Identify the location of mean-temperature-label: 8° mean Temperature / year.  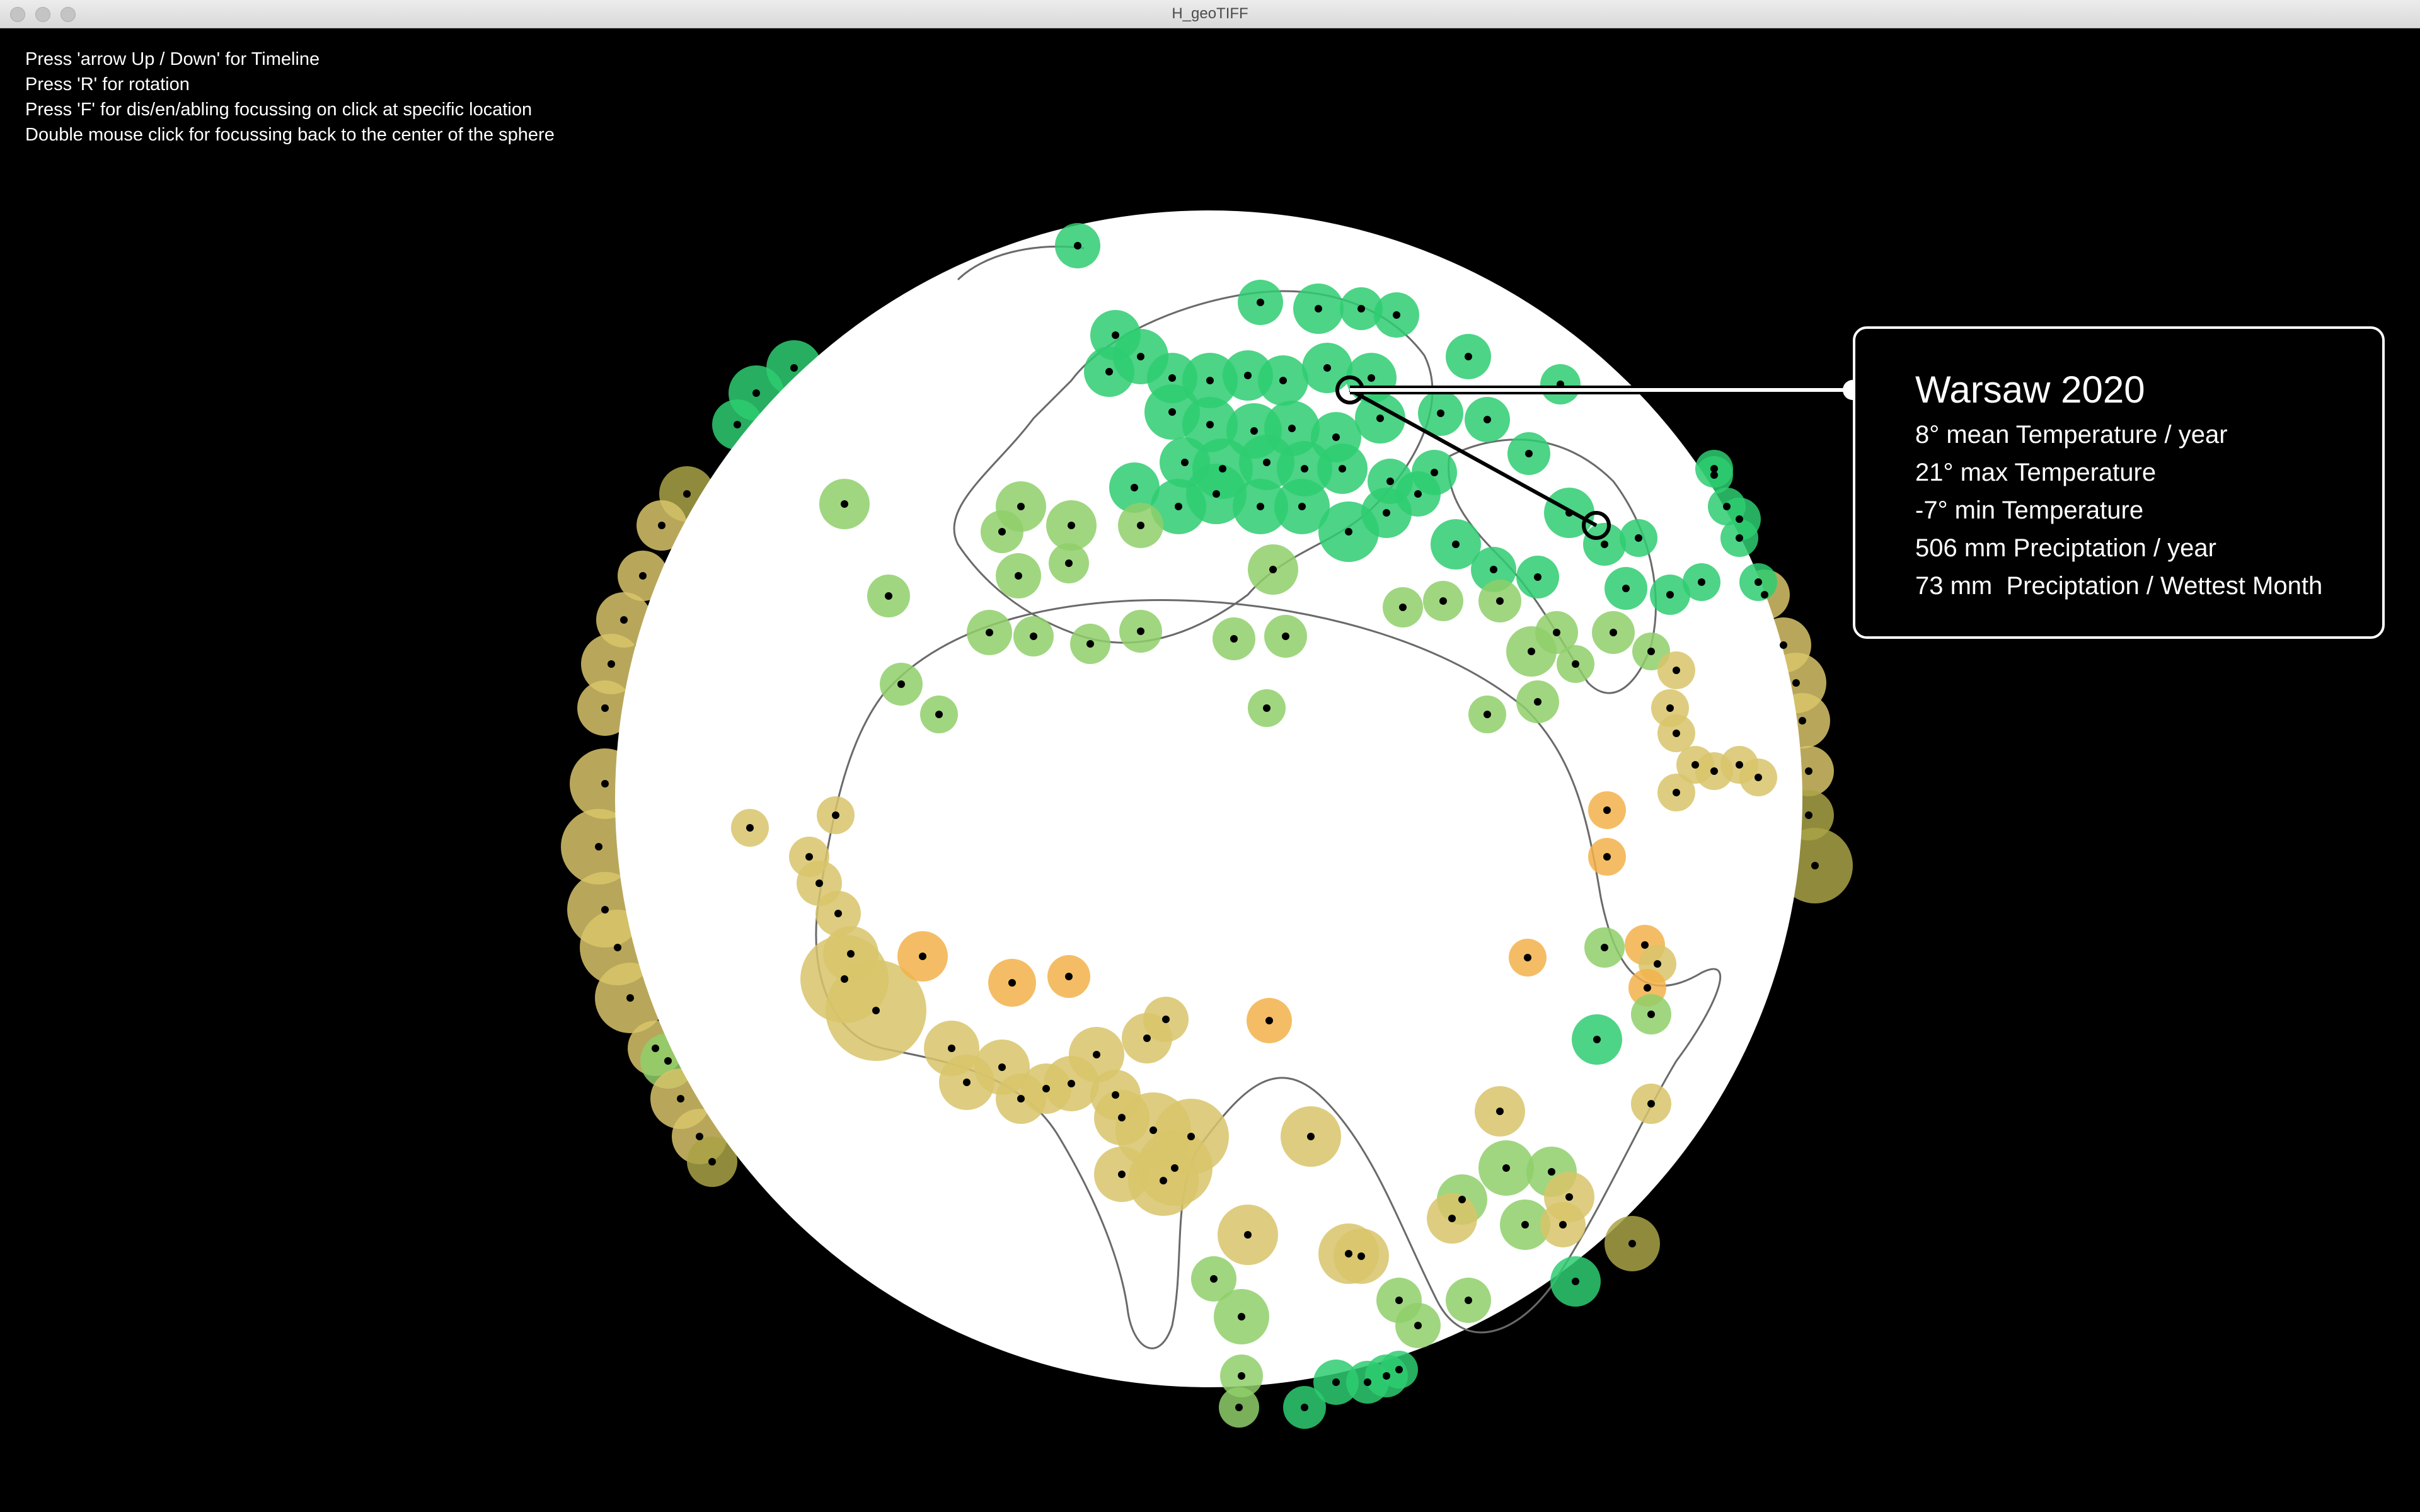
(2071, 435).